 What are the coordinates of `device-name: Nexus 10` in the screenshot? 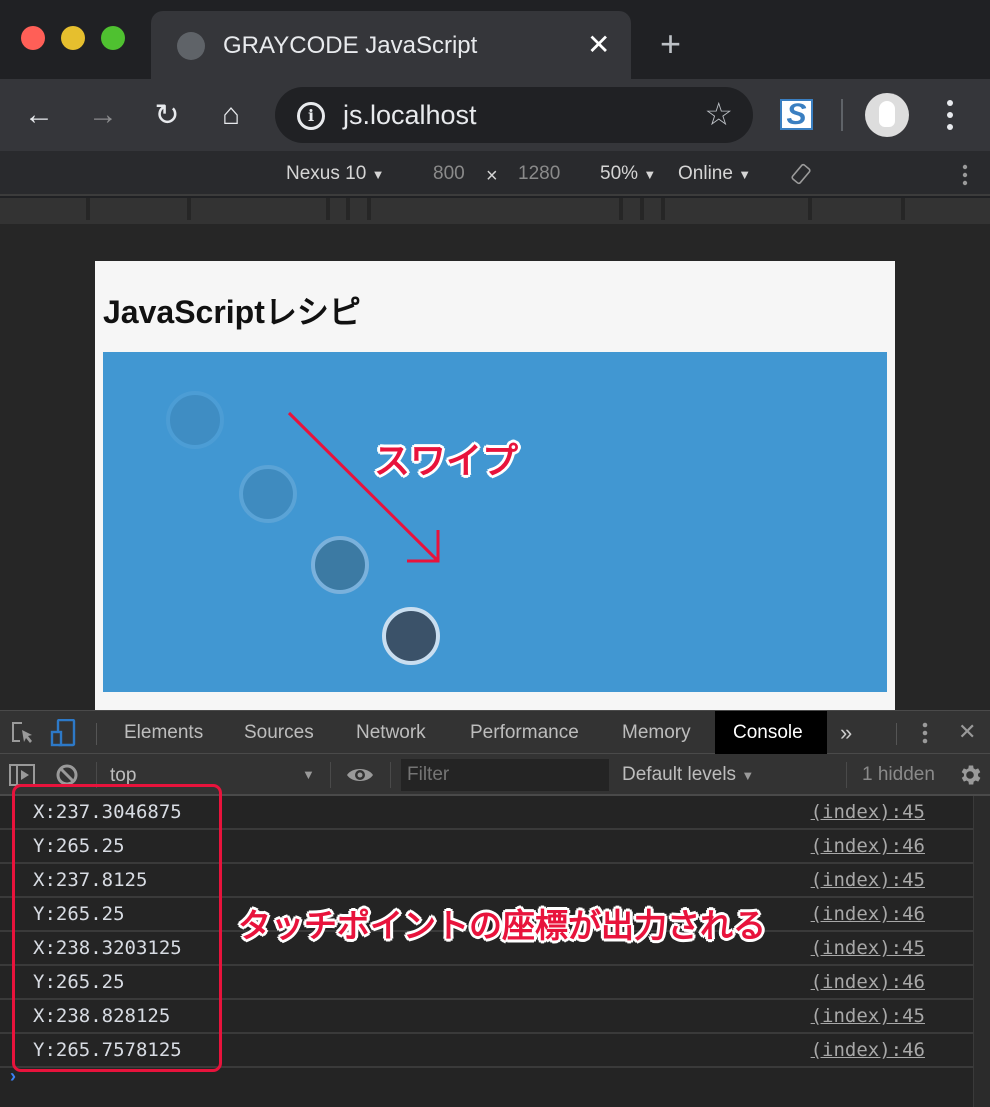 It's located at (326, 173).